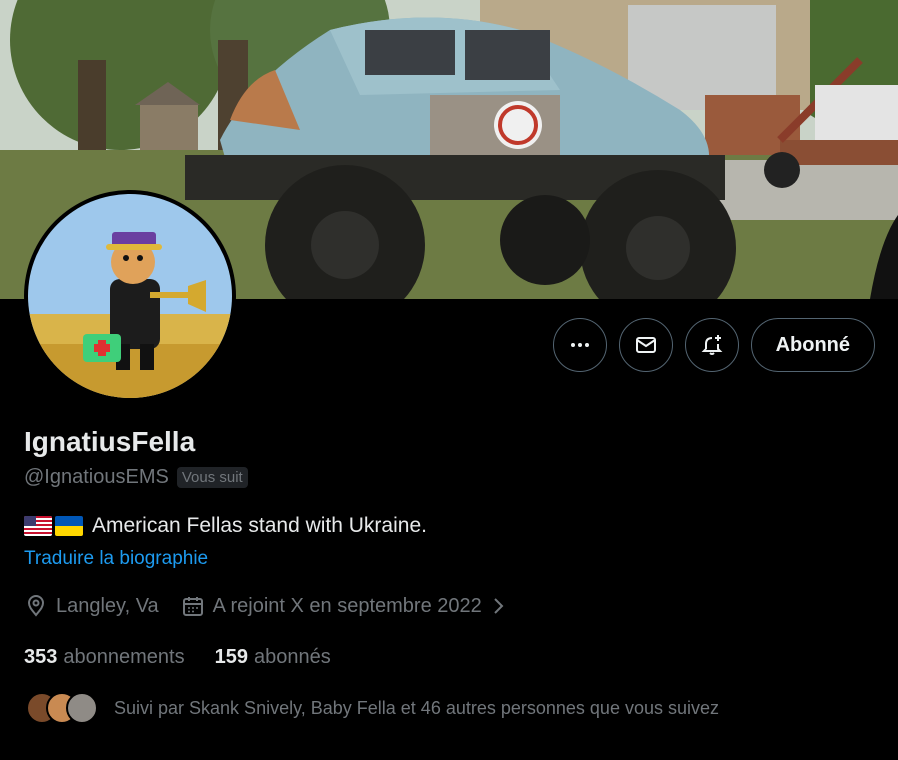 The image size is (898, 760). Describe the element at coordinates (231, 657) in the screenshot. I see `followers-count: 159` at that location.